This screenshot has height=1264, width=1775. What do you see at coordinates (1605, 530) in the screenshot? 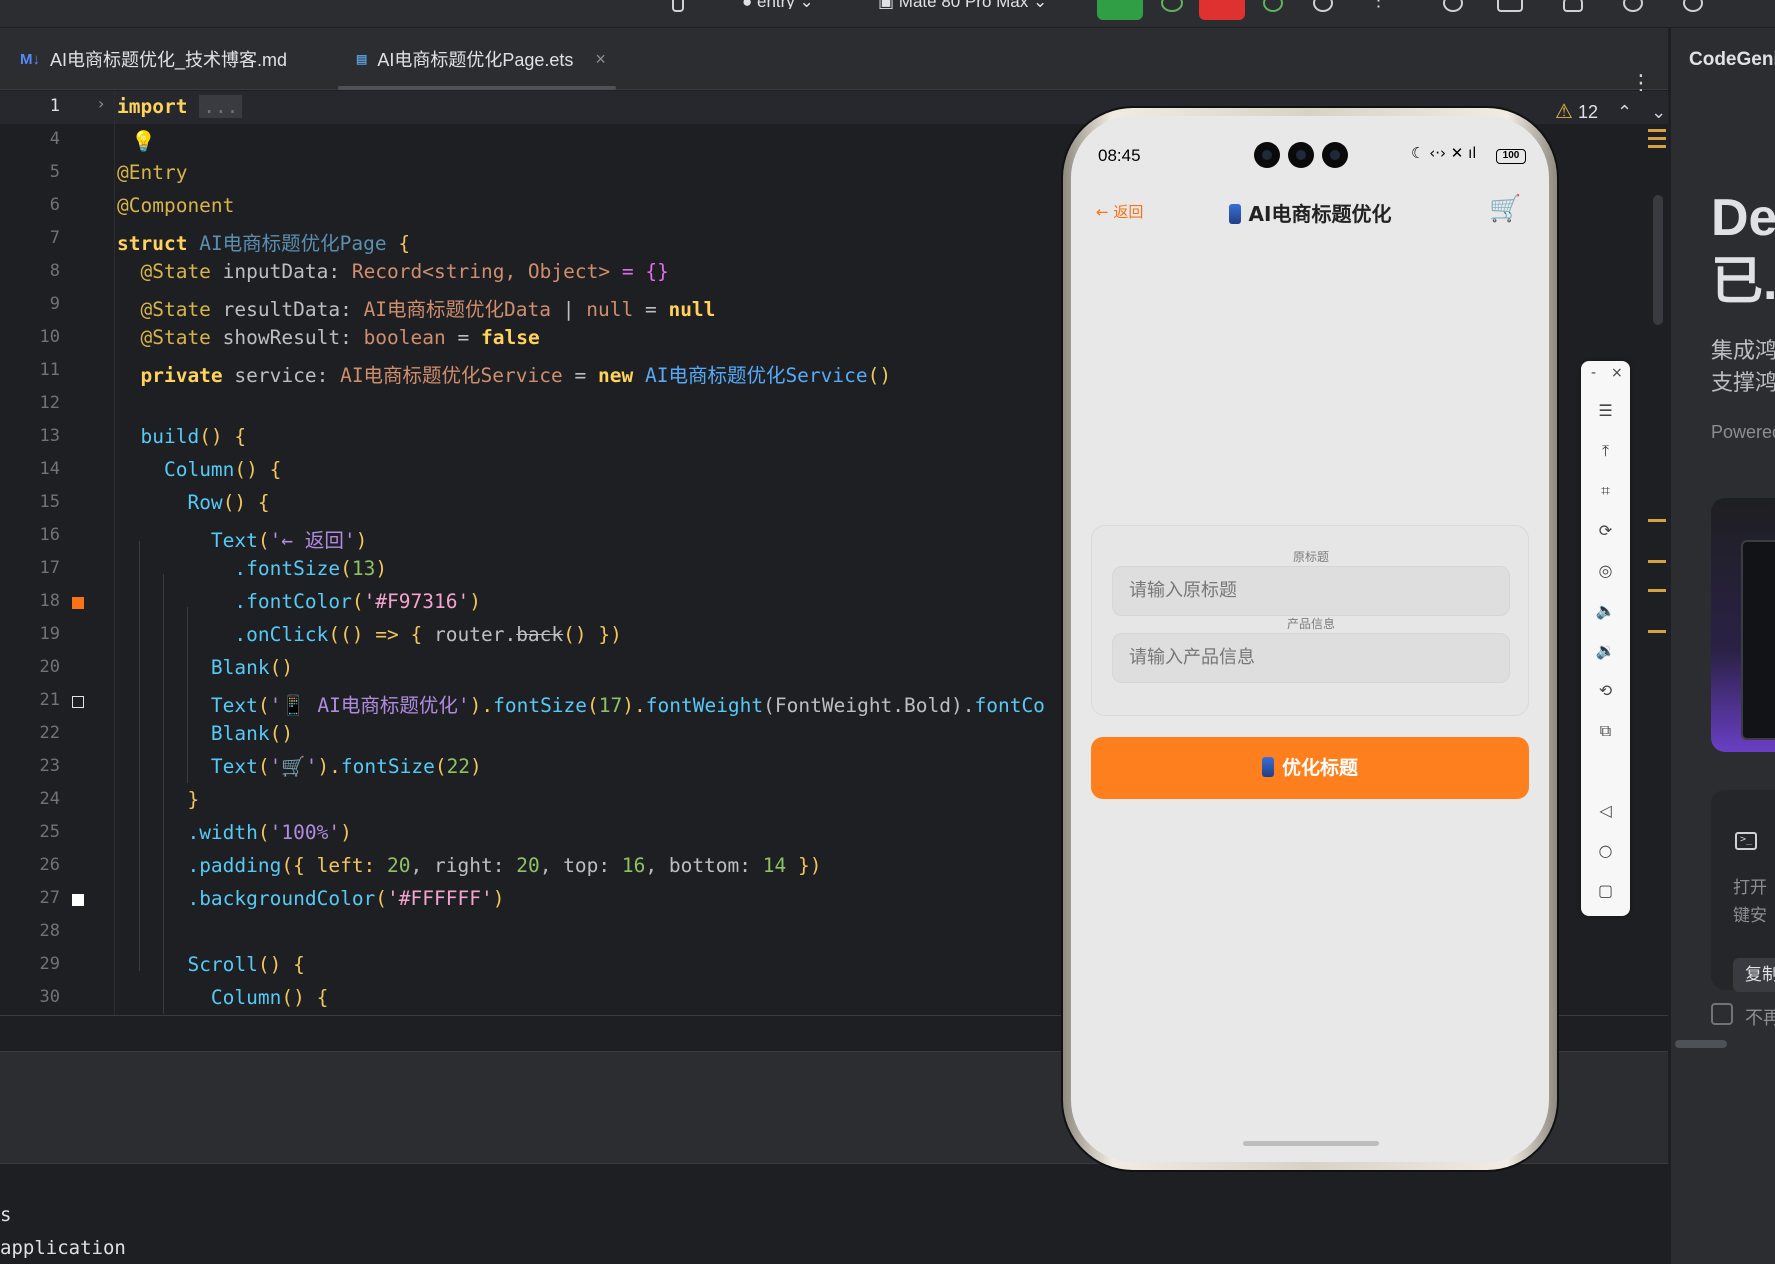
I see `rotate-icon: ⟳` at bounding box center [1605, 530].